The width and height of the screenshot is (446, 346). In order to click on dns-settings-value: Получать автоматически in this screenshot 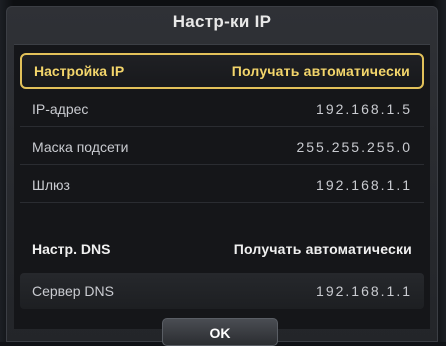, I will do `click(322, 249)`.